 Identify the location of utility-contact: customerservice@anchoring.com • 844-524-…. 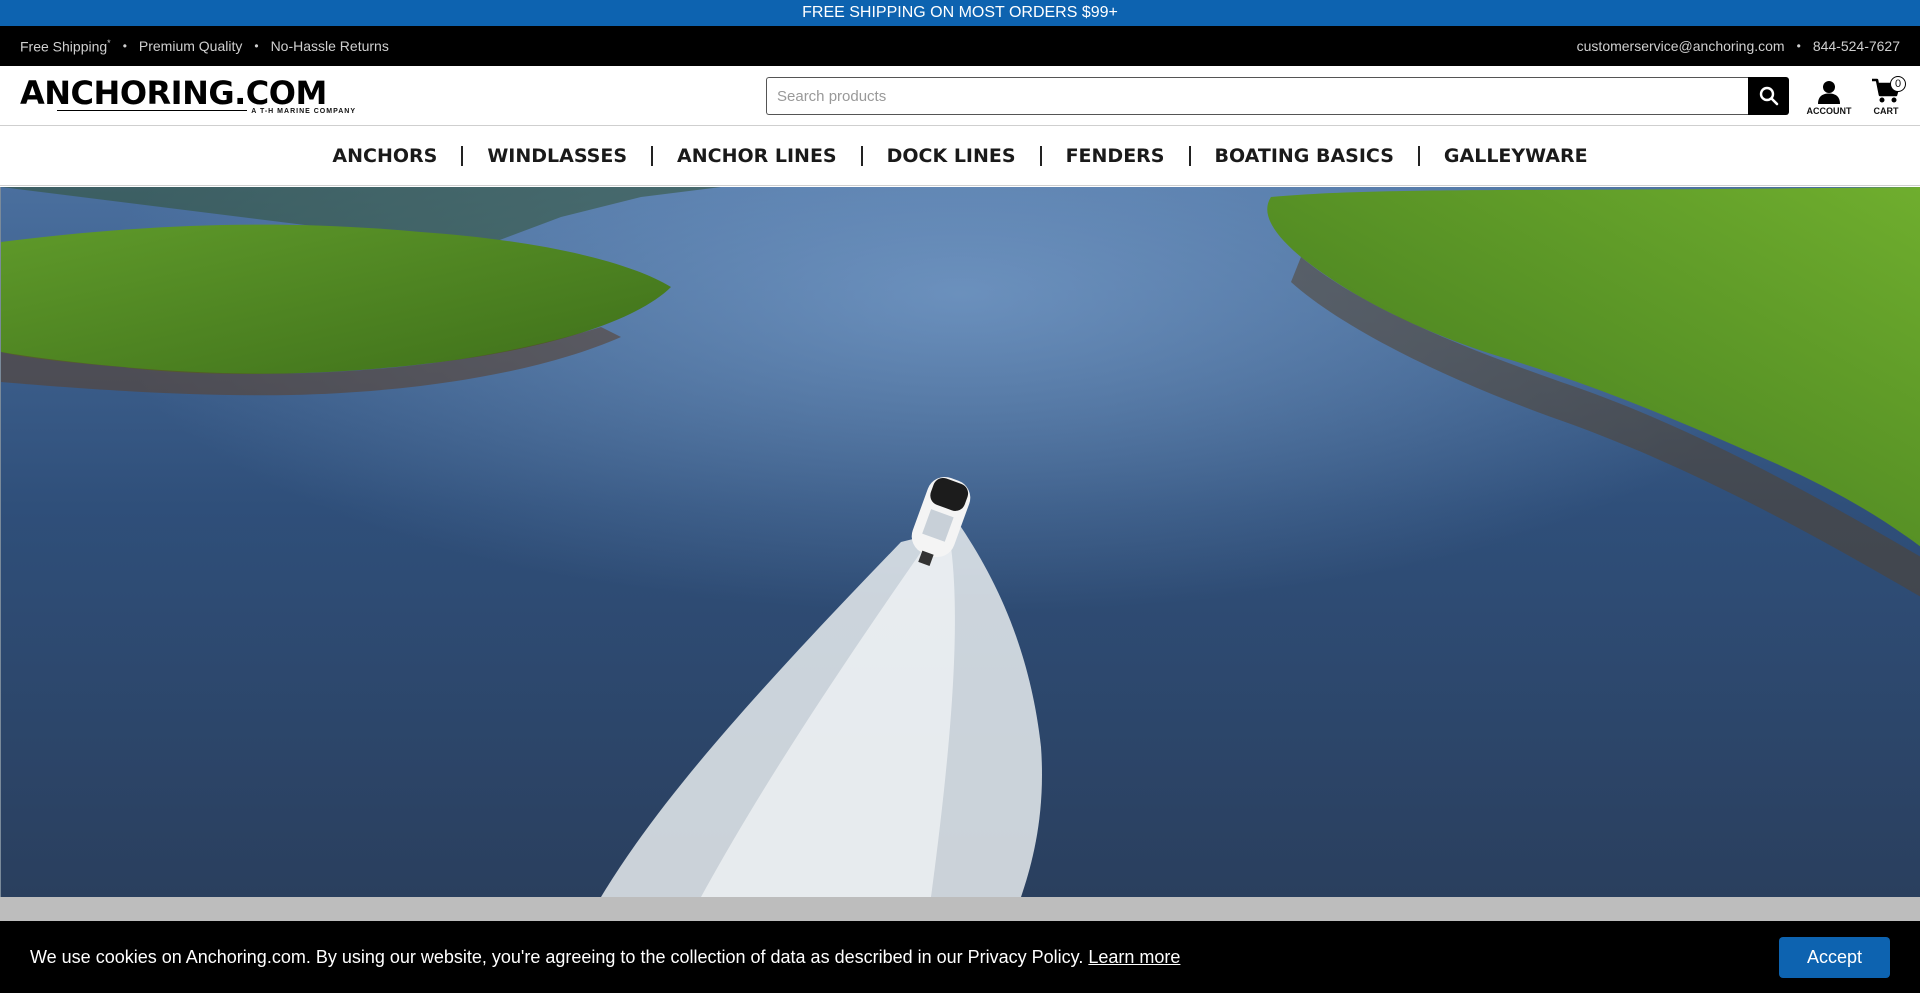
(1738, 46).